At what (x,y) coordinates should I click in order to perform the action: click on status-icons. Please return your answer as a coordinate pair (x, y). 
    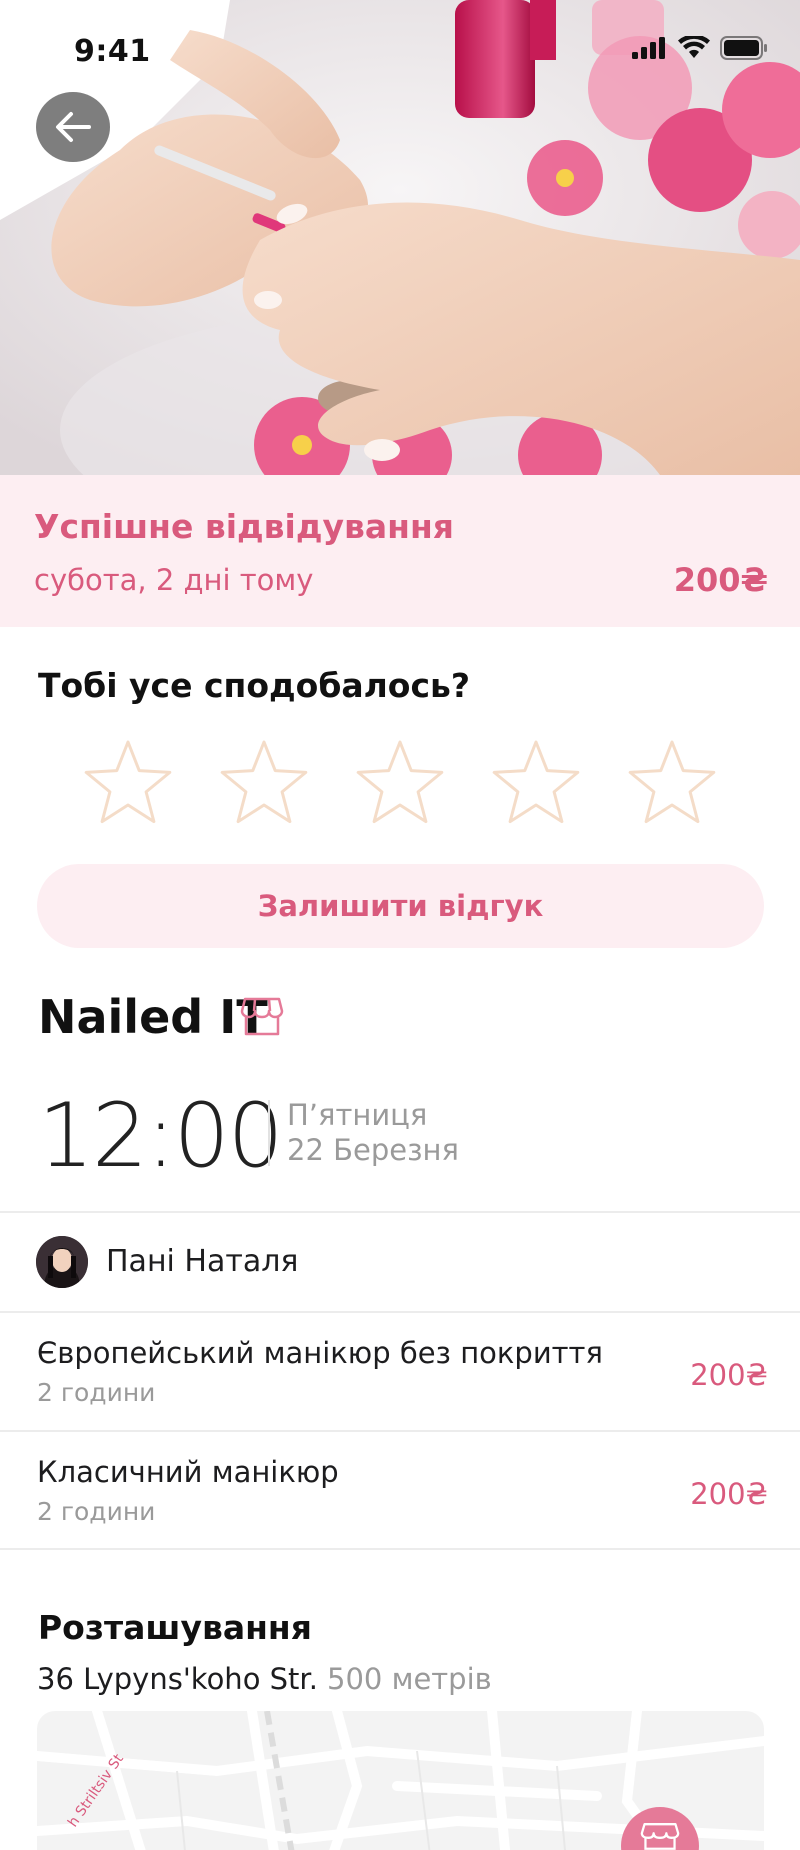
    Looking at the image, I should click on (700, 48).